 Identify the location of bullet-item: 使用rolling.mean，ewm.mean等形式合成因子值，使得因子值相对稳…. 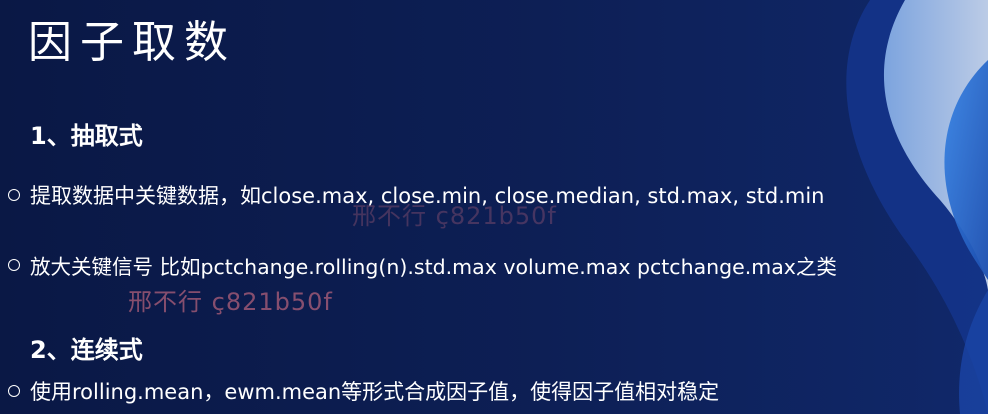
(363, 391).